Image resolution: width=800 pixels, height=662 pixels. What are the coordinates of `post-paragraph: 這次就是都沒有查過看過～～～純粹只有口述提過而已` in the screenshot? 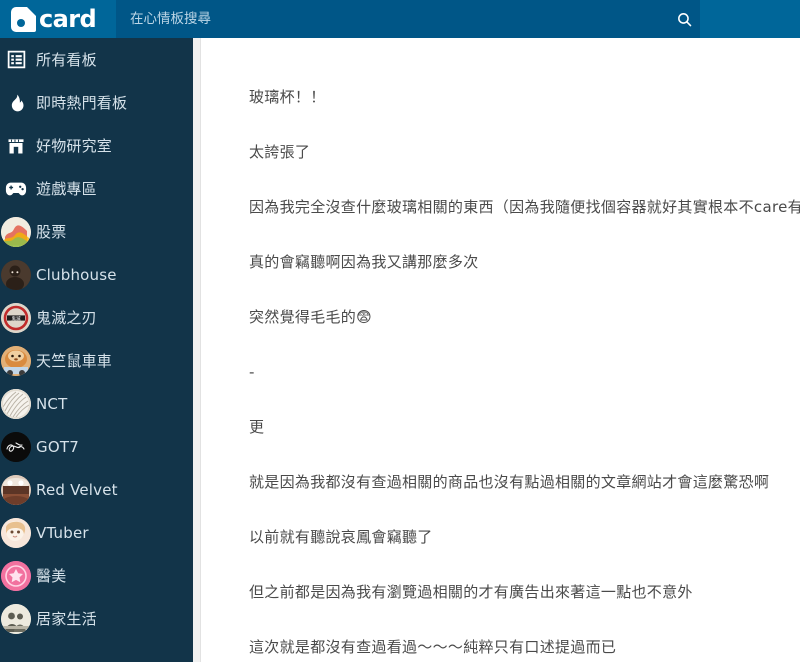 It's located at (433, 647).